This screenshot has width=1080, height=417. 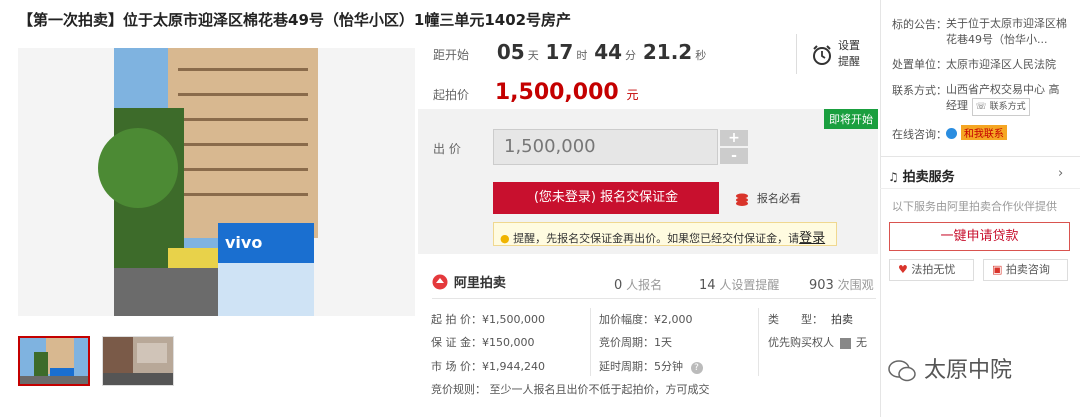 I want to click on countdown-hours-unit: 时, so click(x=582, y=55).